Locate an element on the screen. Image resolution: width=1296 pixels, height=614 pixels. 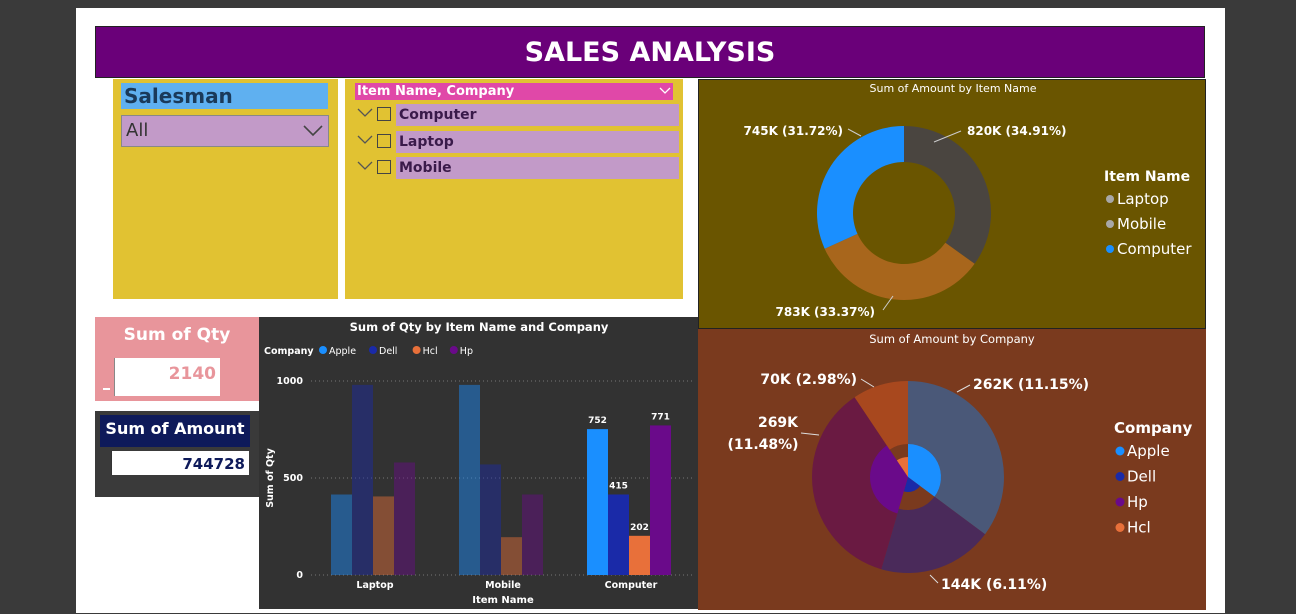
y-axis-label: Sum of Qty is located at coordinates (270, 477).